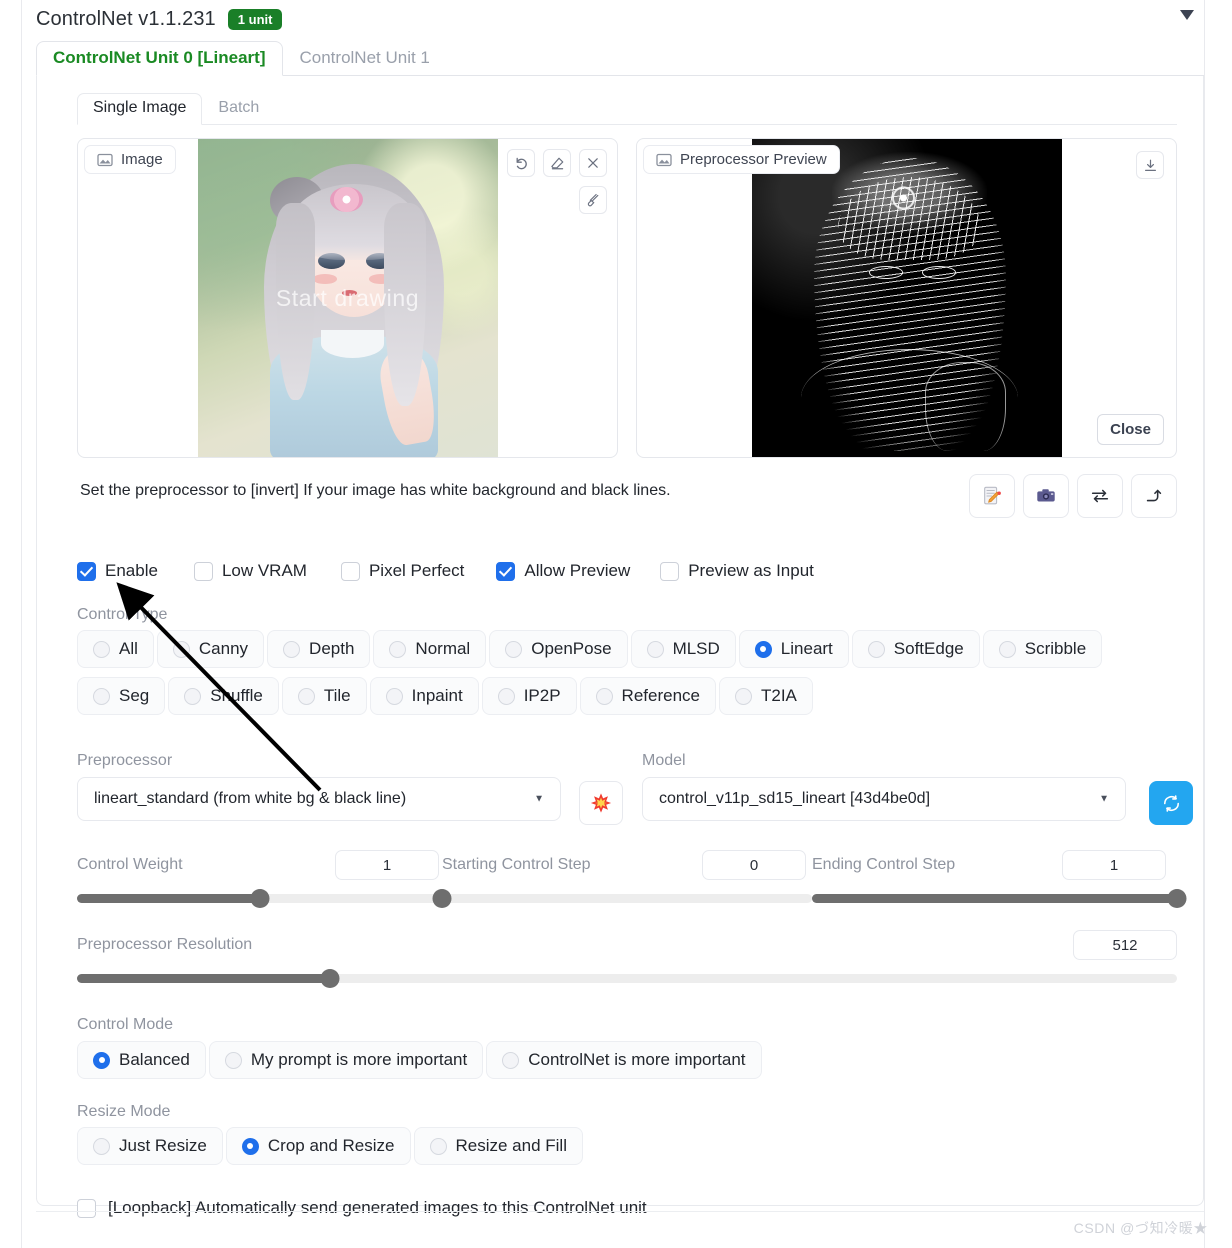  Describe the element at coordinates (1171, 803) in the screenshot. I see `refresh-models-button` at that location.